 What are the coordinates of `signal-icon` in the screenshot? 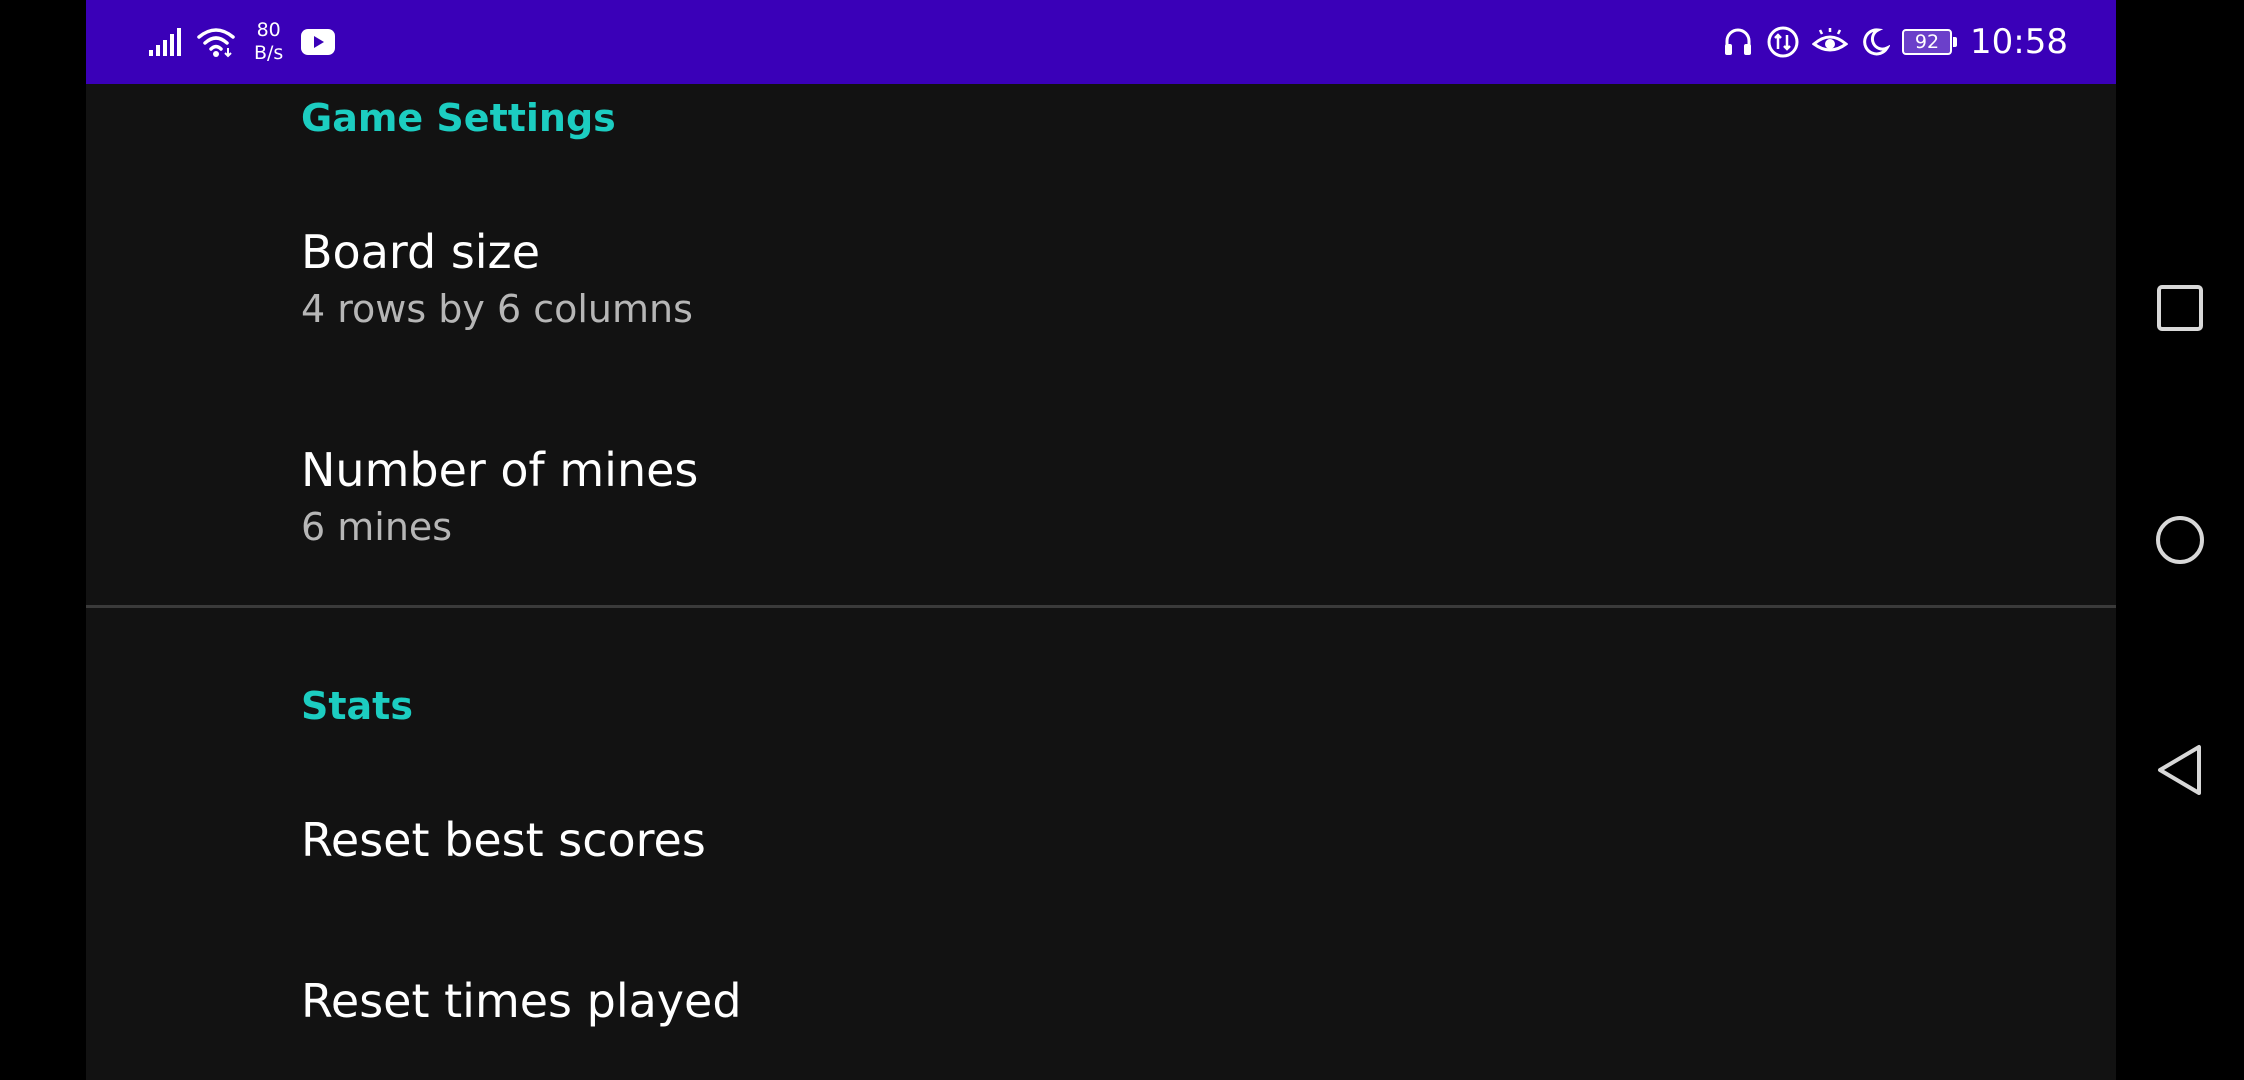 It's located at (166, 42).